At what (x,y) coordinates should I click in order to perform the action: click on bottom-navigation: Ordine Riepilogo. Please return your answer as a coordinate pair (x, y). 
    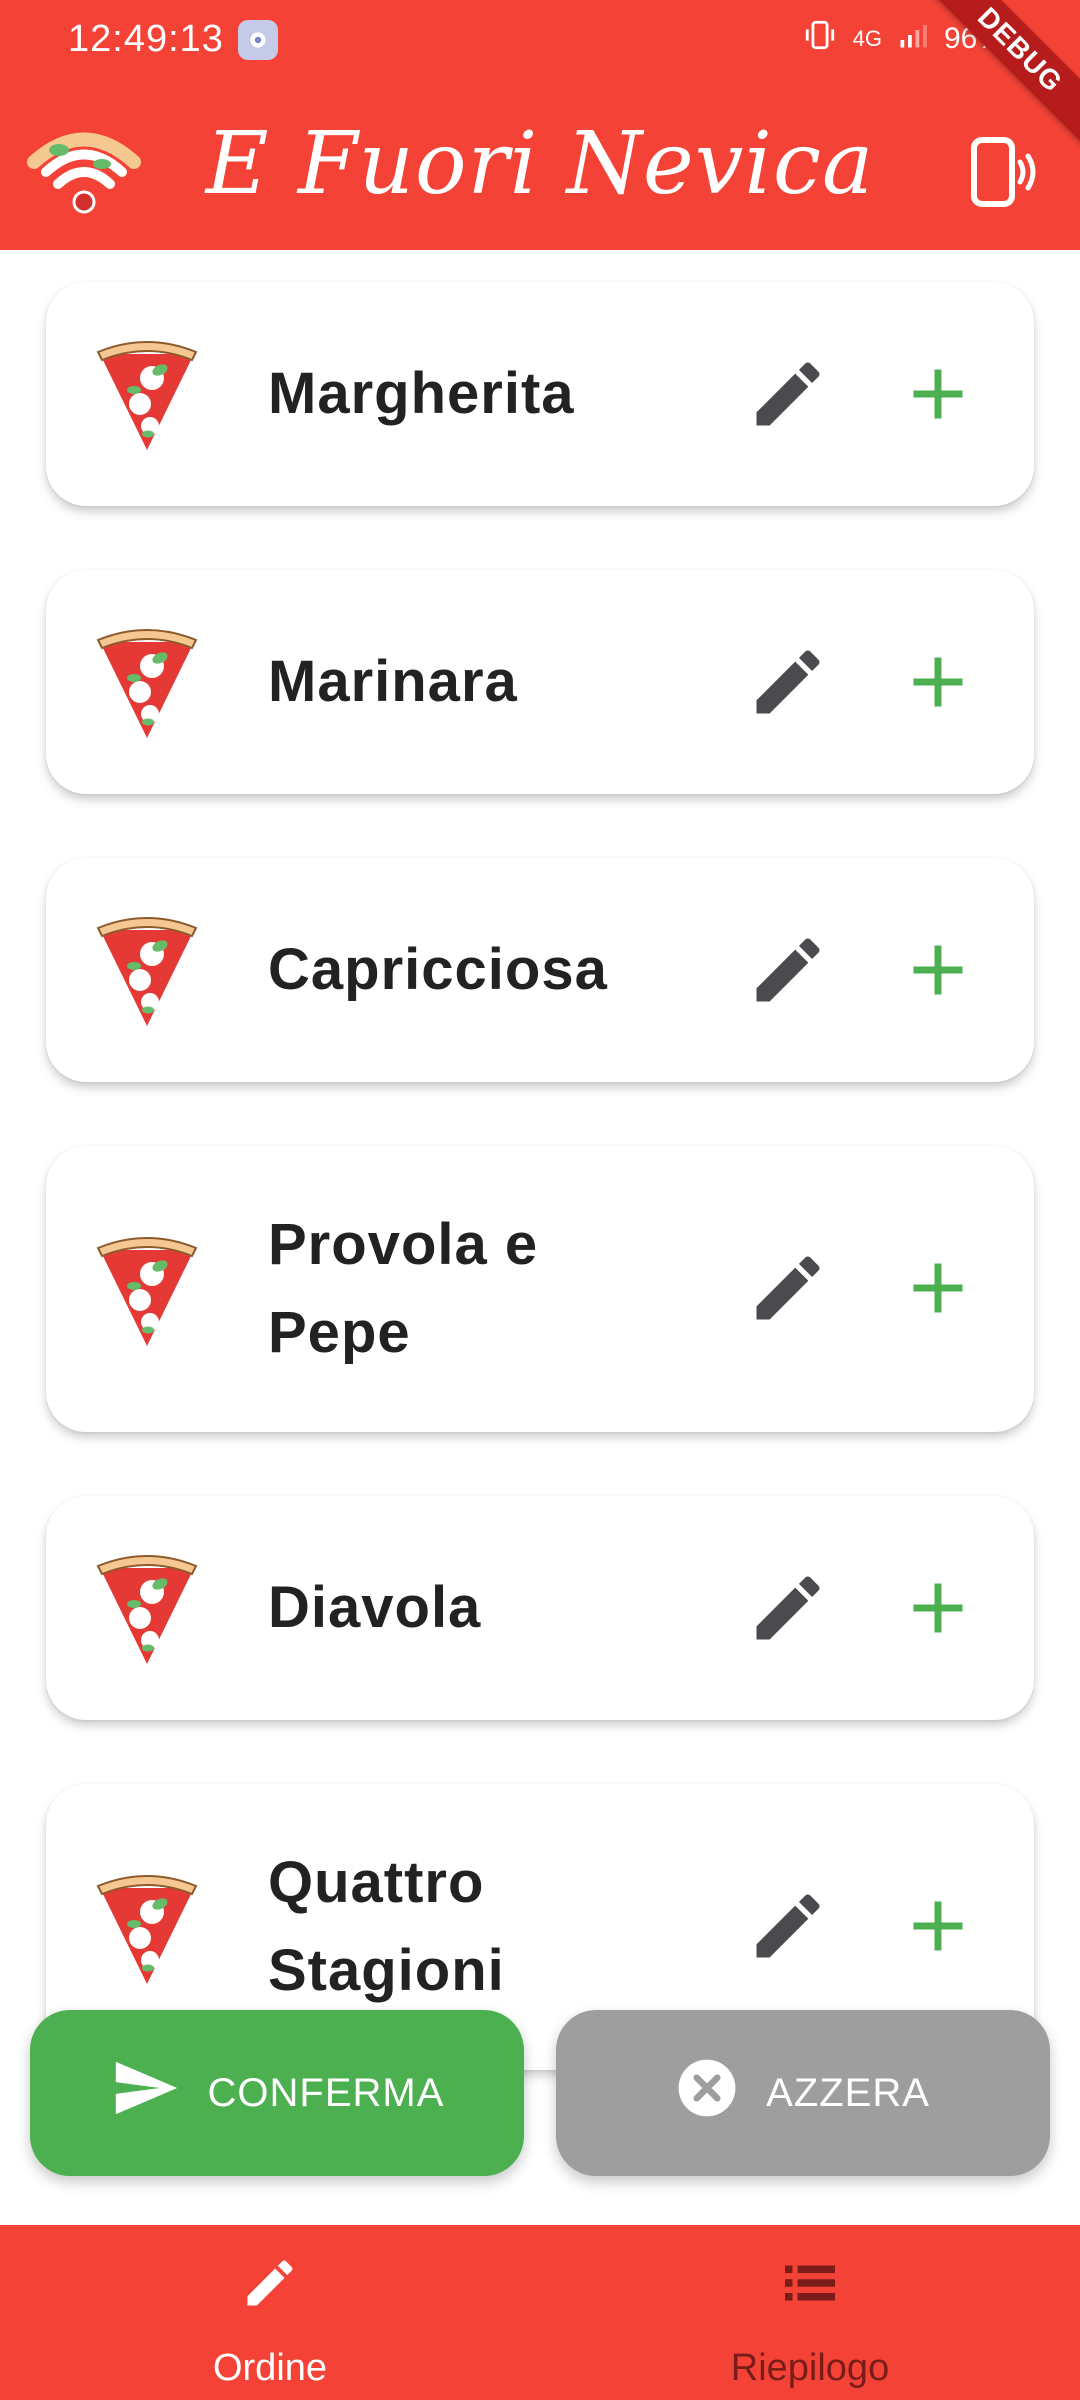
    Looking at the image, I should click on (540, 2312).